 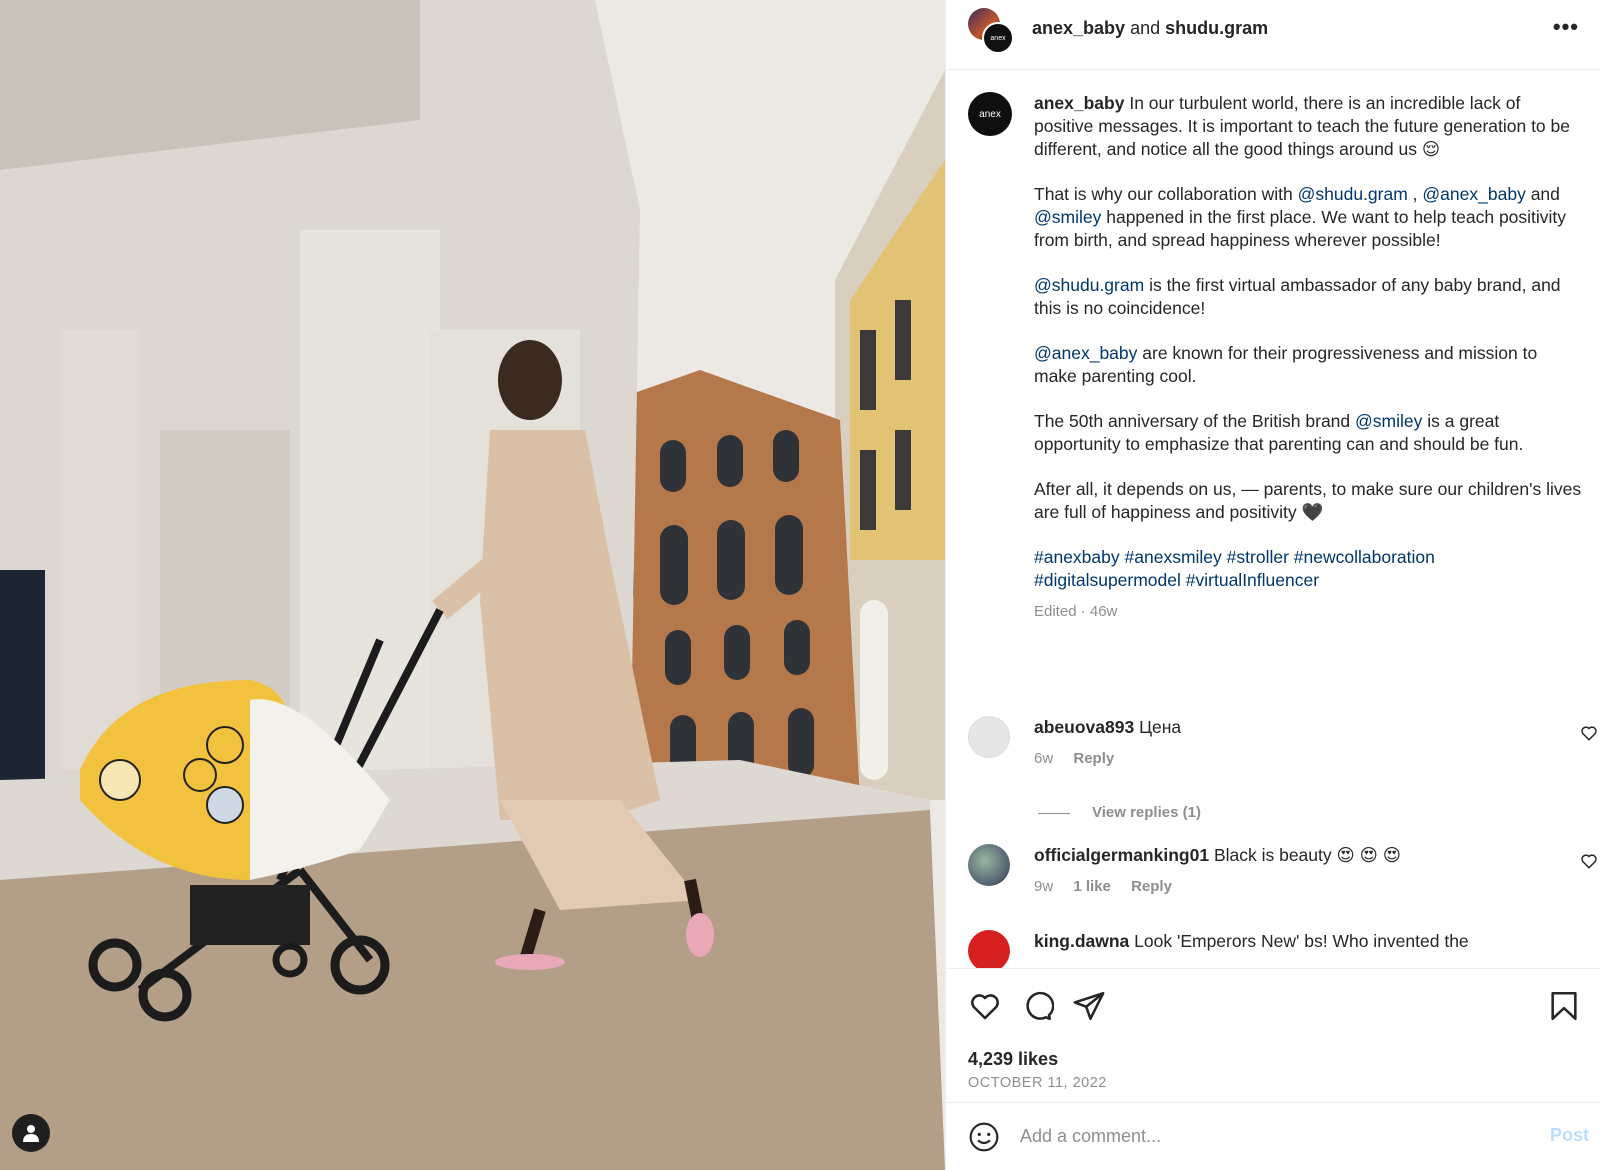 I want to click on post-authors: anex_baby and shudu.gram, so click(x=1150, y=28).